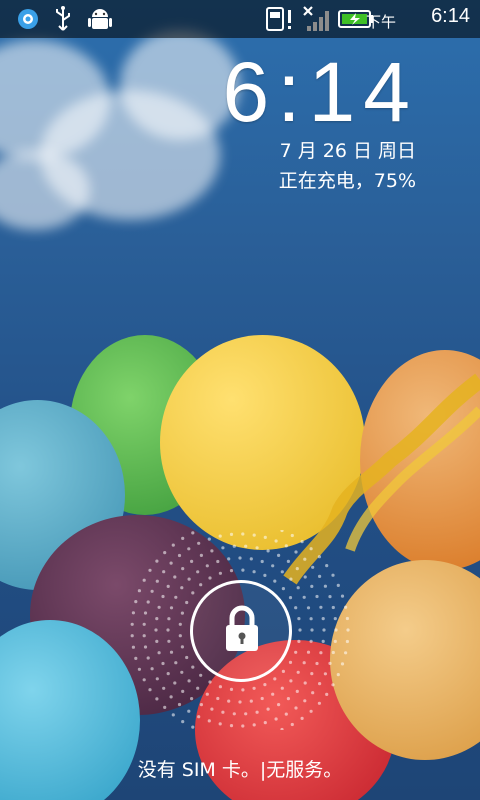 The height and width of the screenshot is (800, 480). I want to click on status-time: 6:14, so click(450, 16).